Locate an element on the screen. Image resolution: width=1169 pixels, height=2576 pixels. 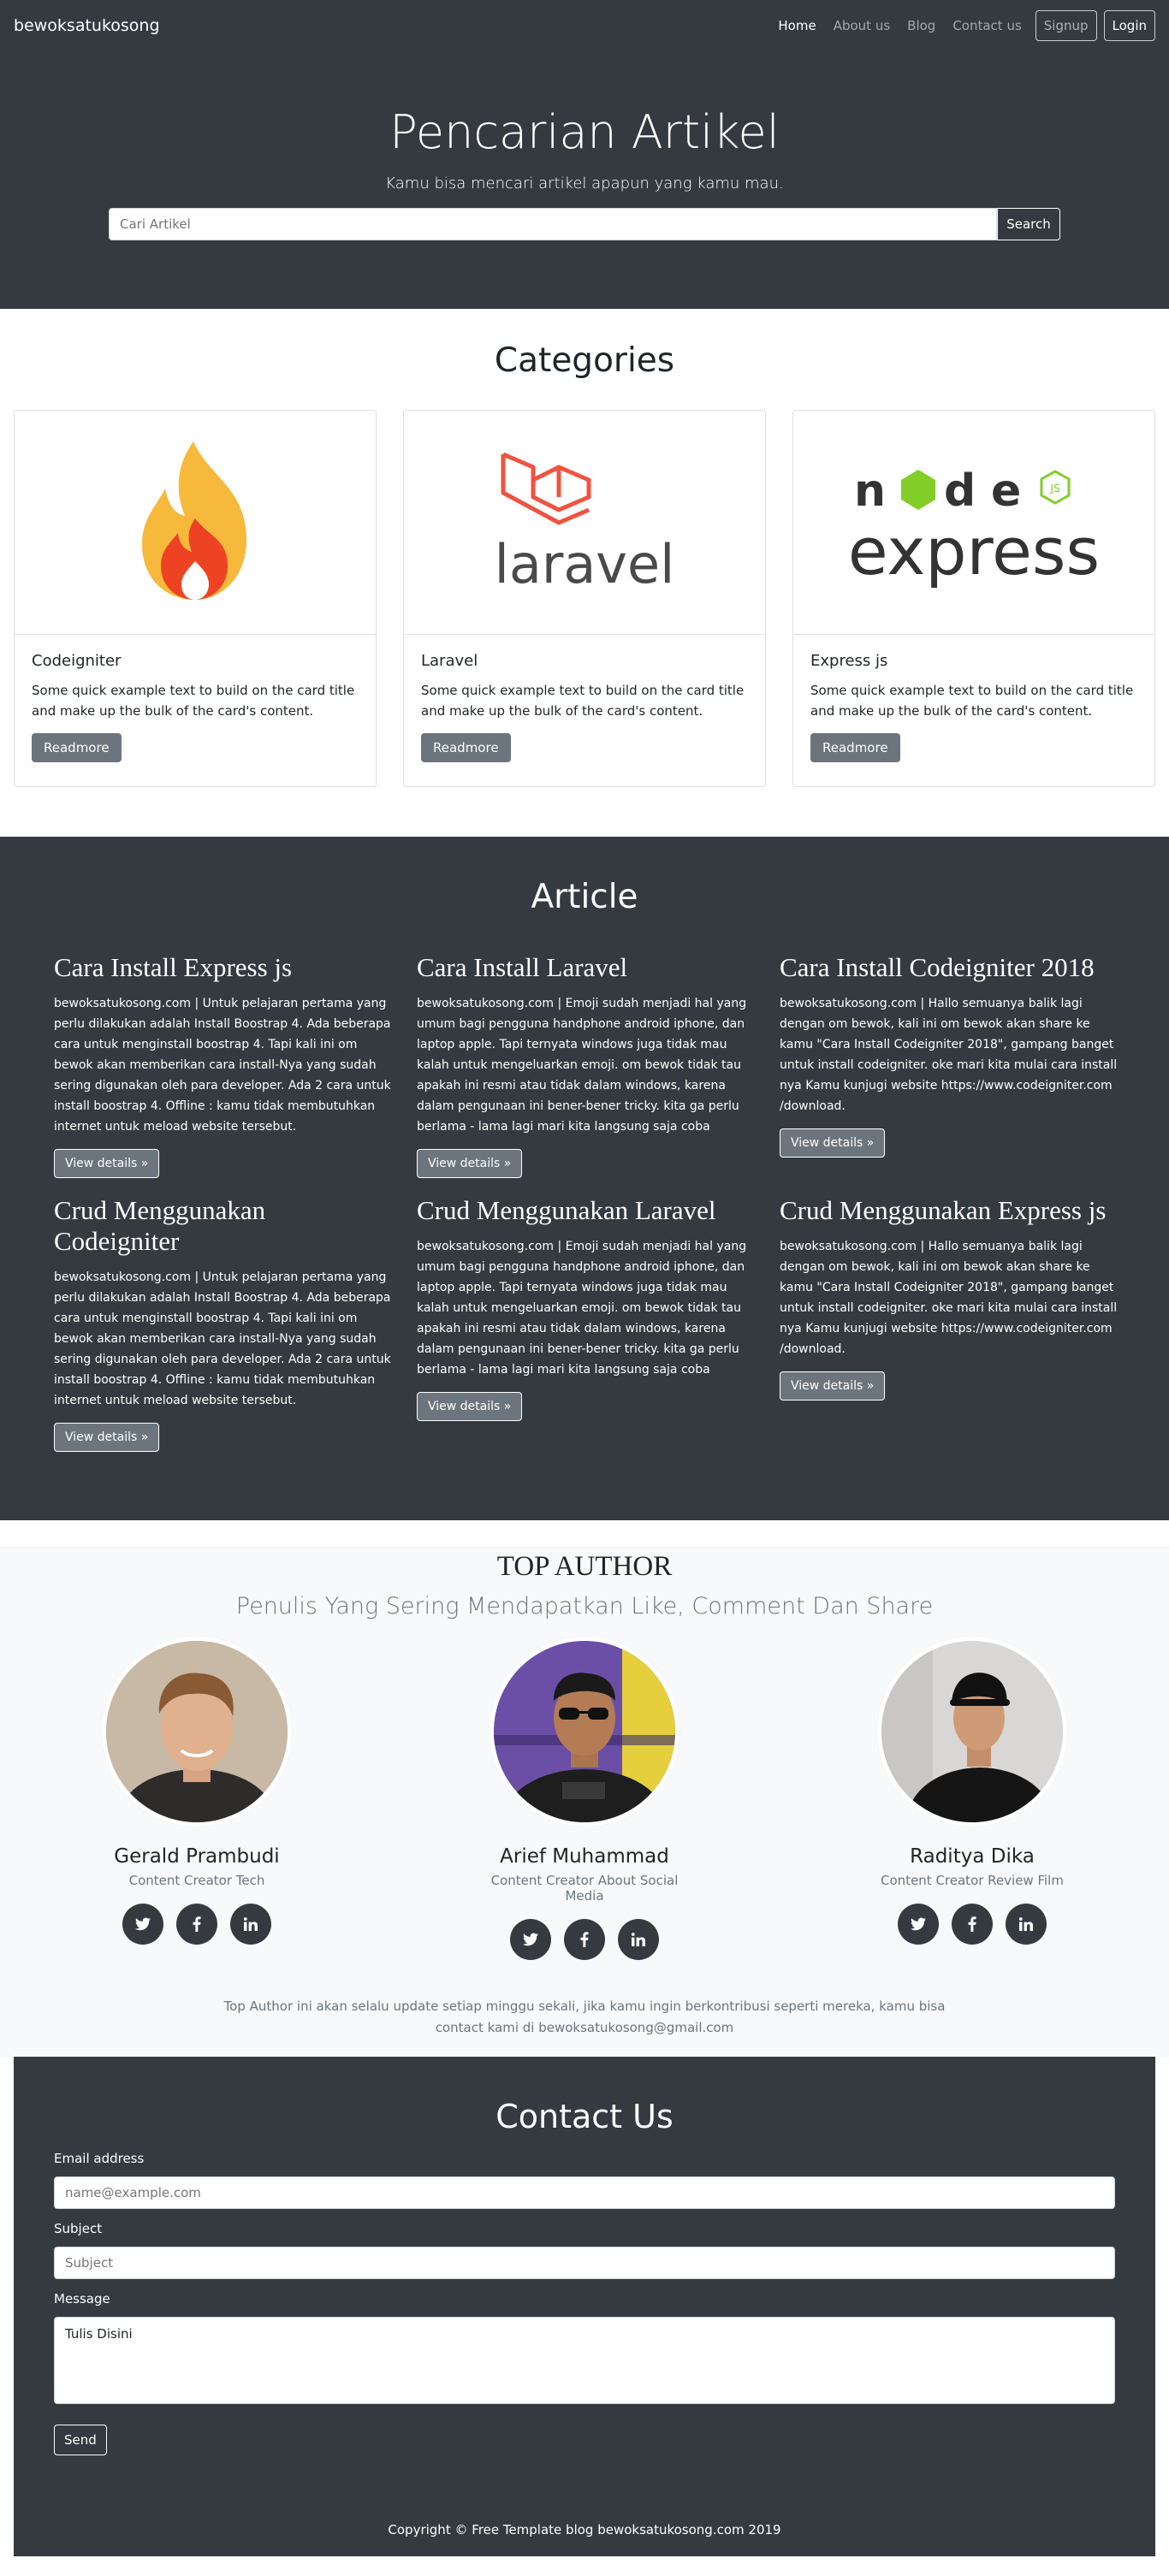
laravel-wordmark: laravel is located at coordinates (585, 564).